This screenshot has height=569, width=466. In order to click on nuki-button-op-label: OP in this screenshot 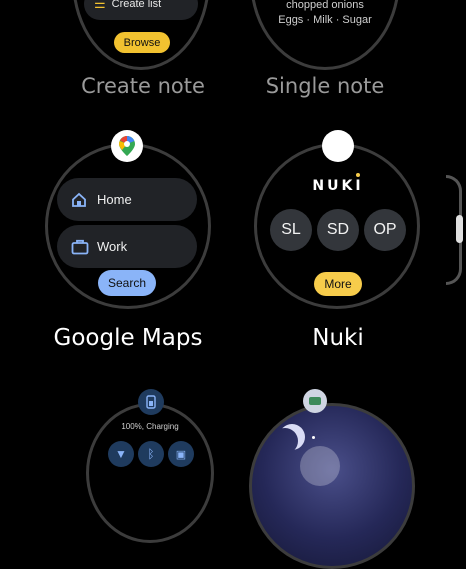, I will do `click(385, 229)`.